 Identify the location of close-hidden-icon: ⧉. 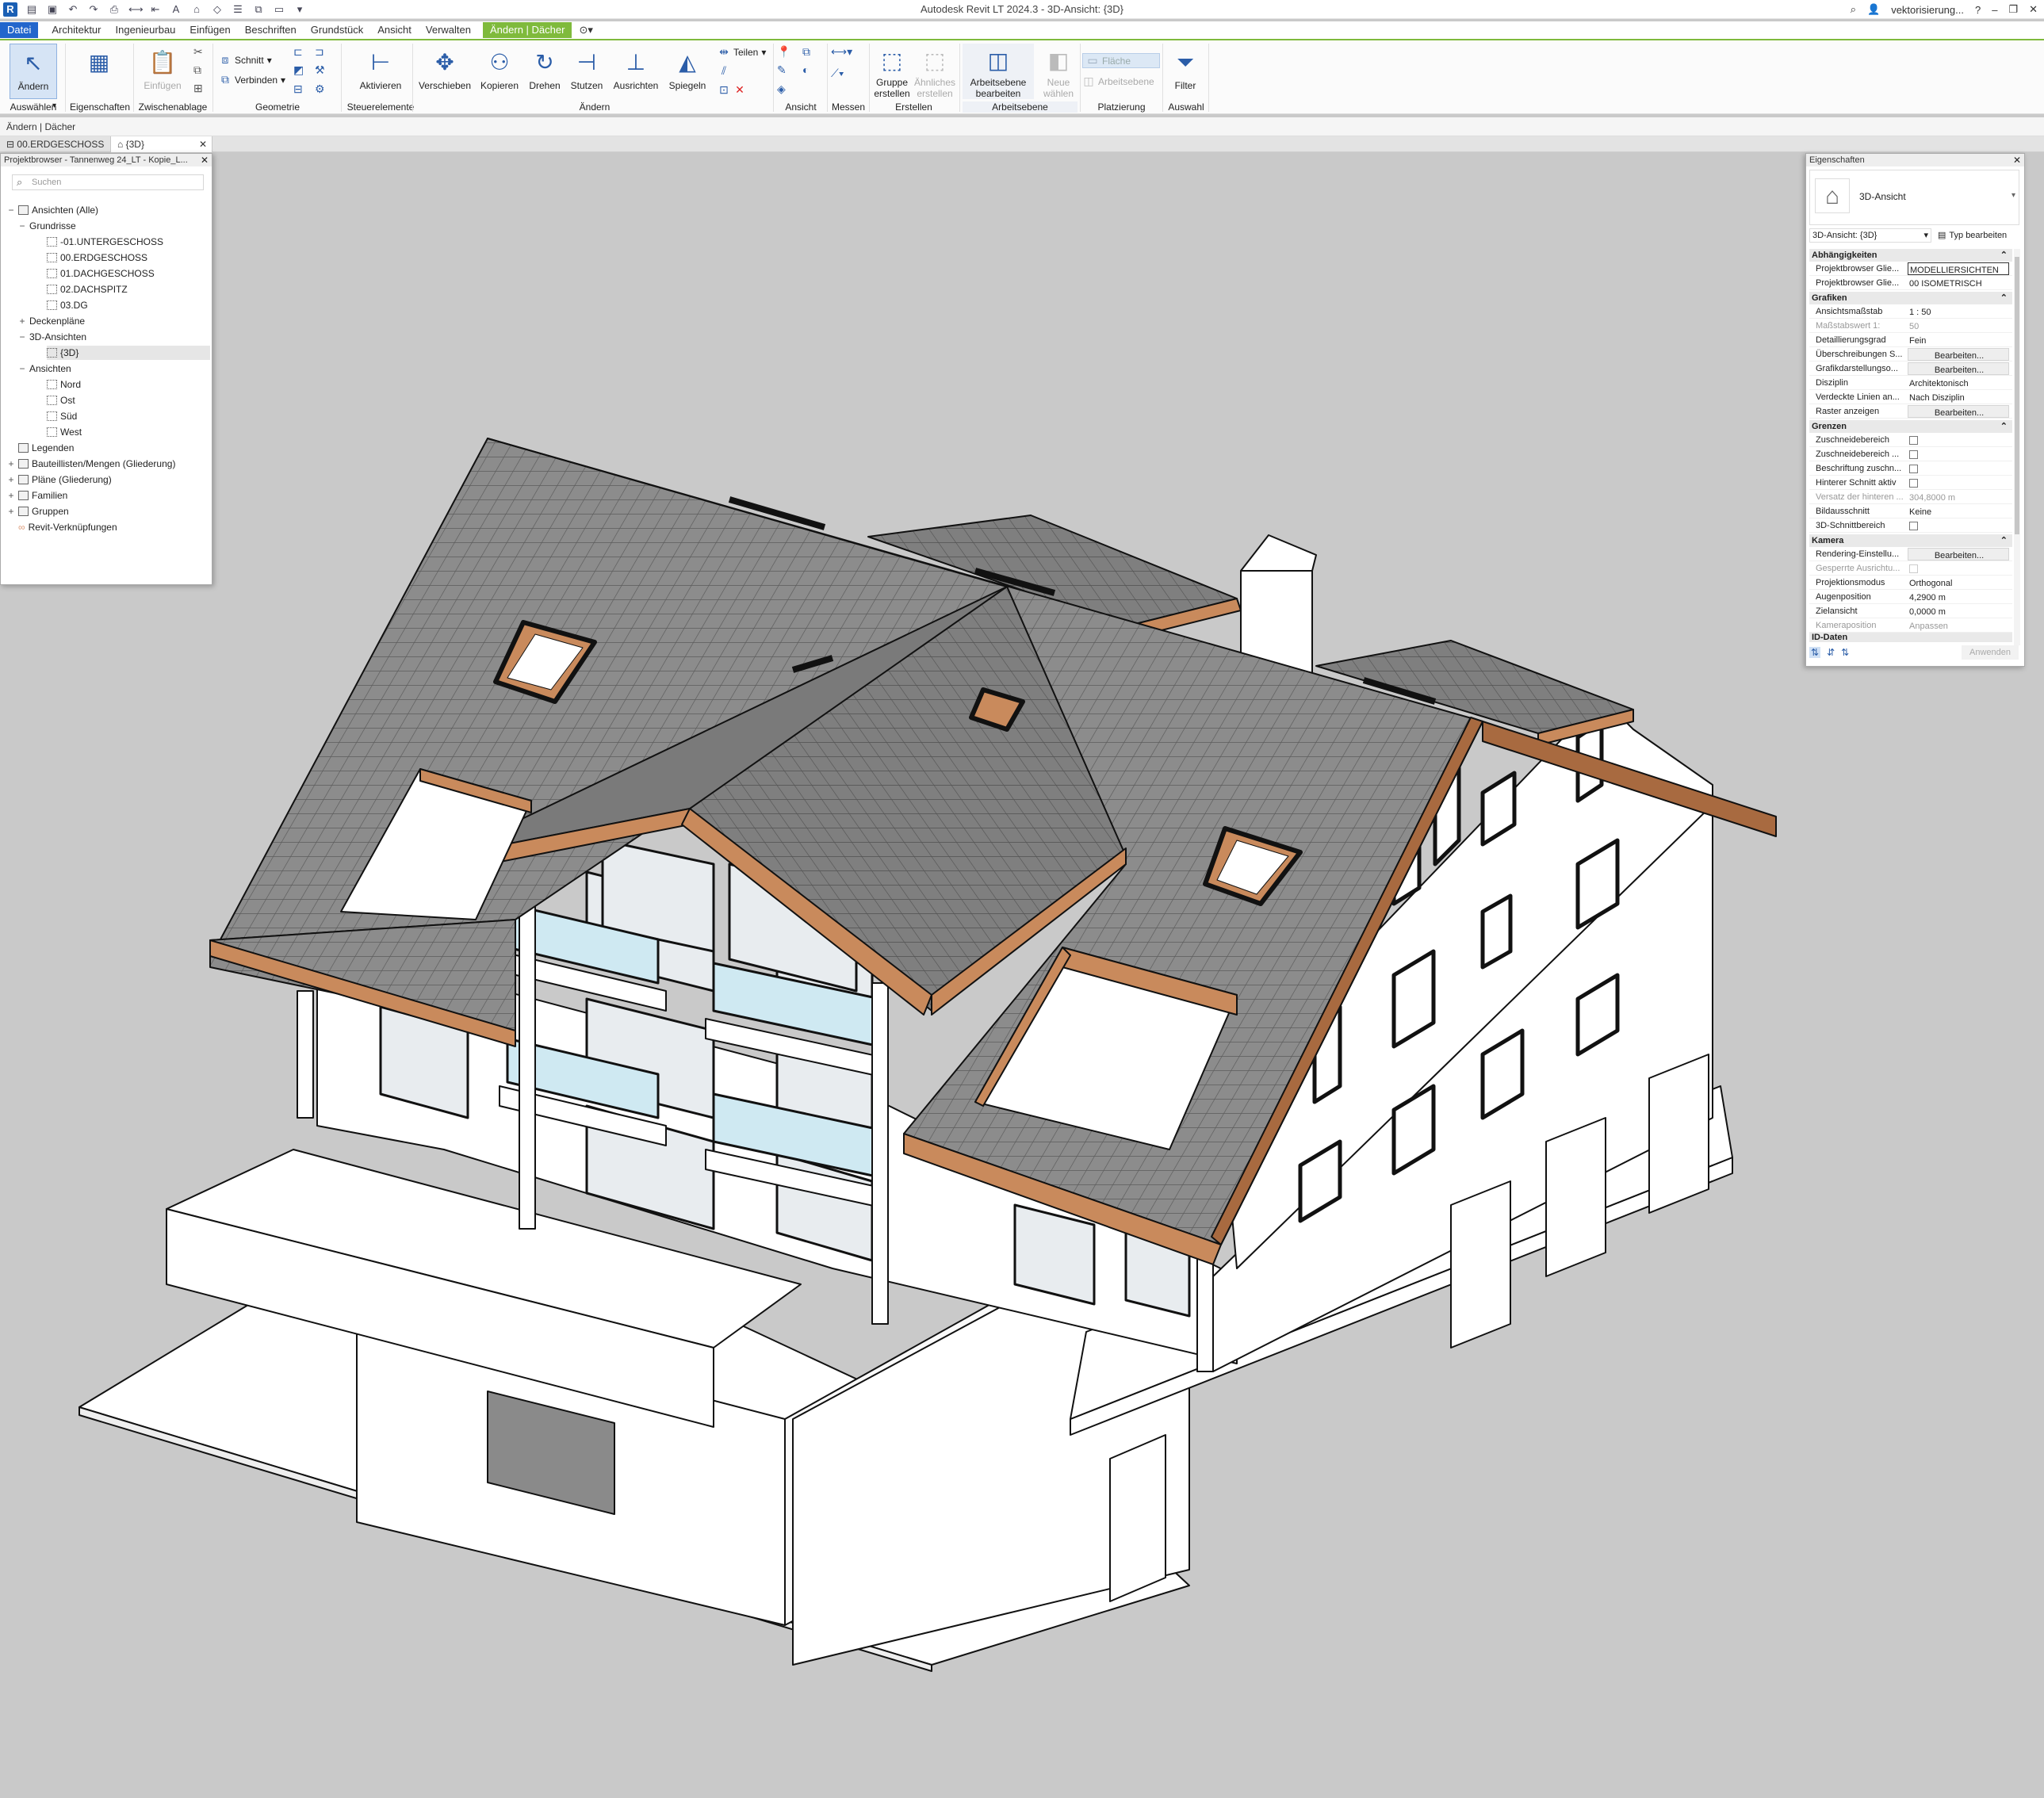
(258, 9).